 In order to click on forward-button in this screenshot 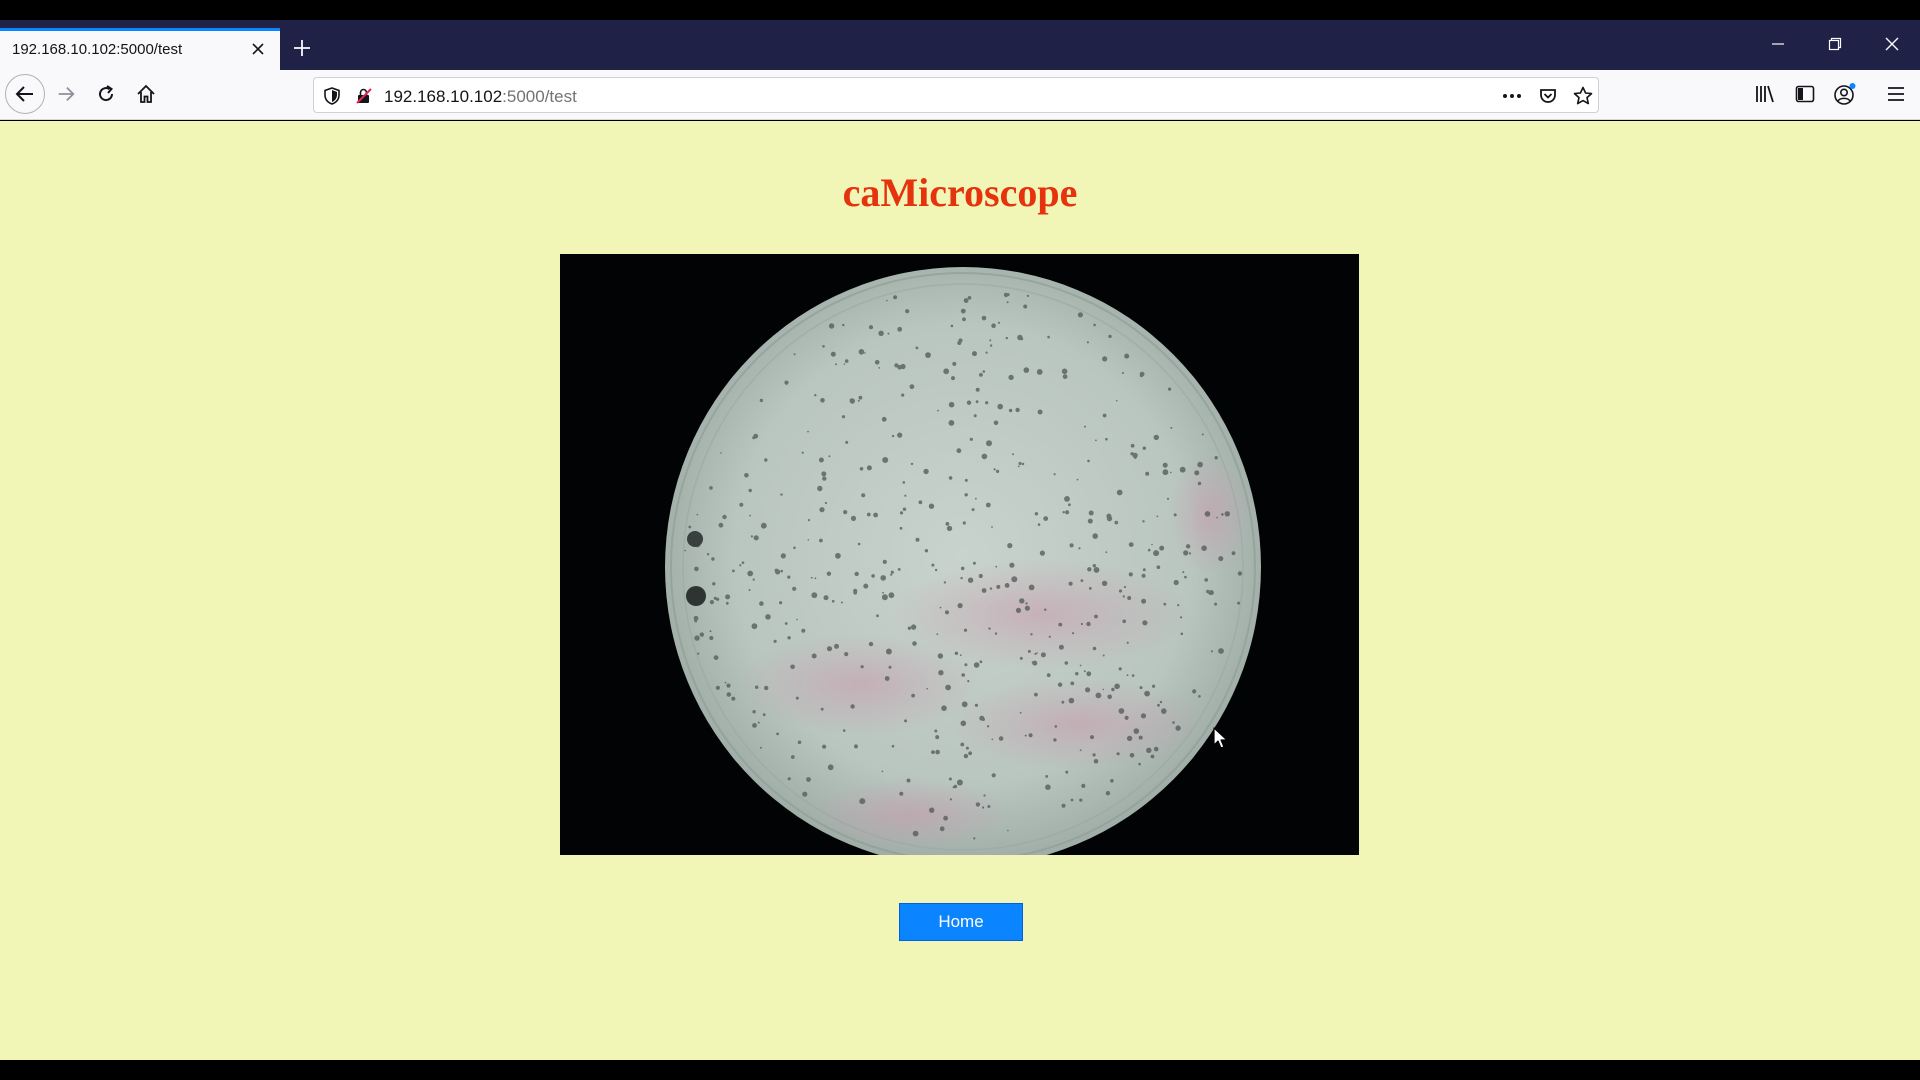, I will do `click(66, 94)`.